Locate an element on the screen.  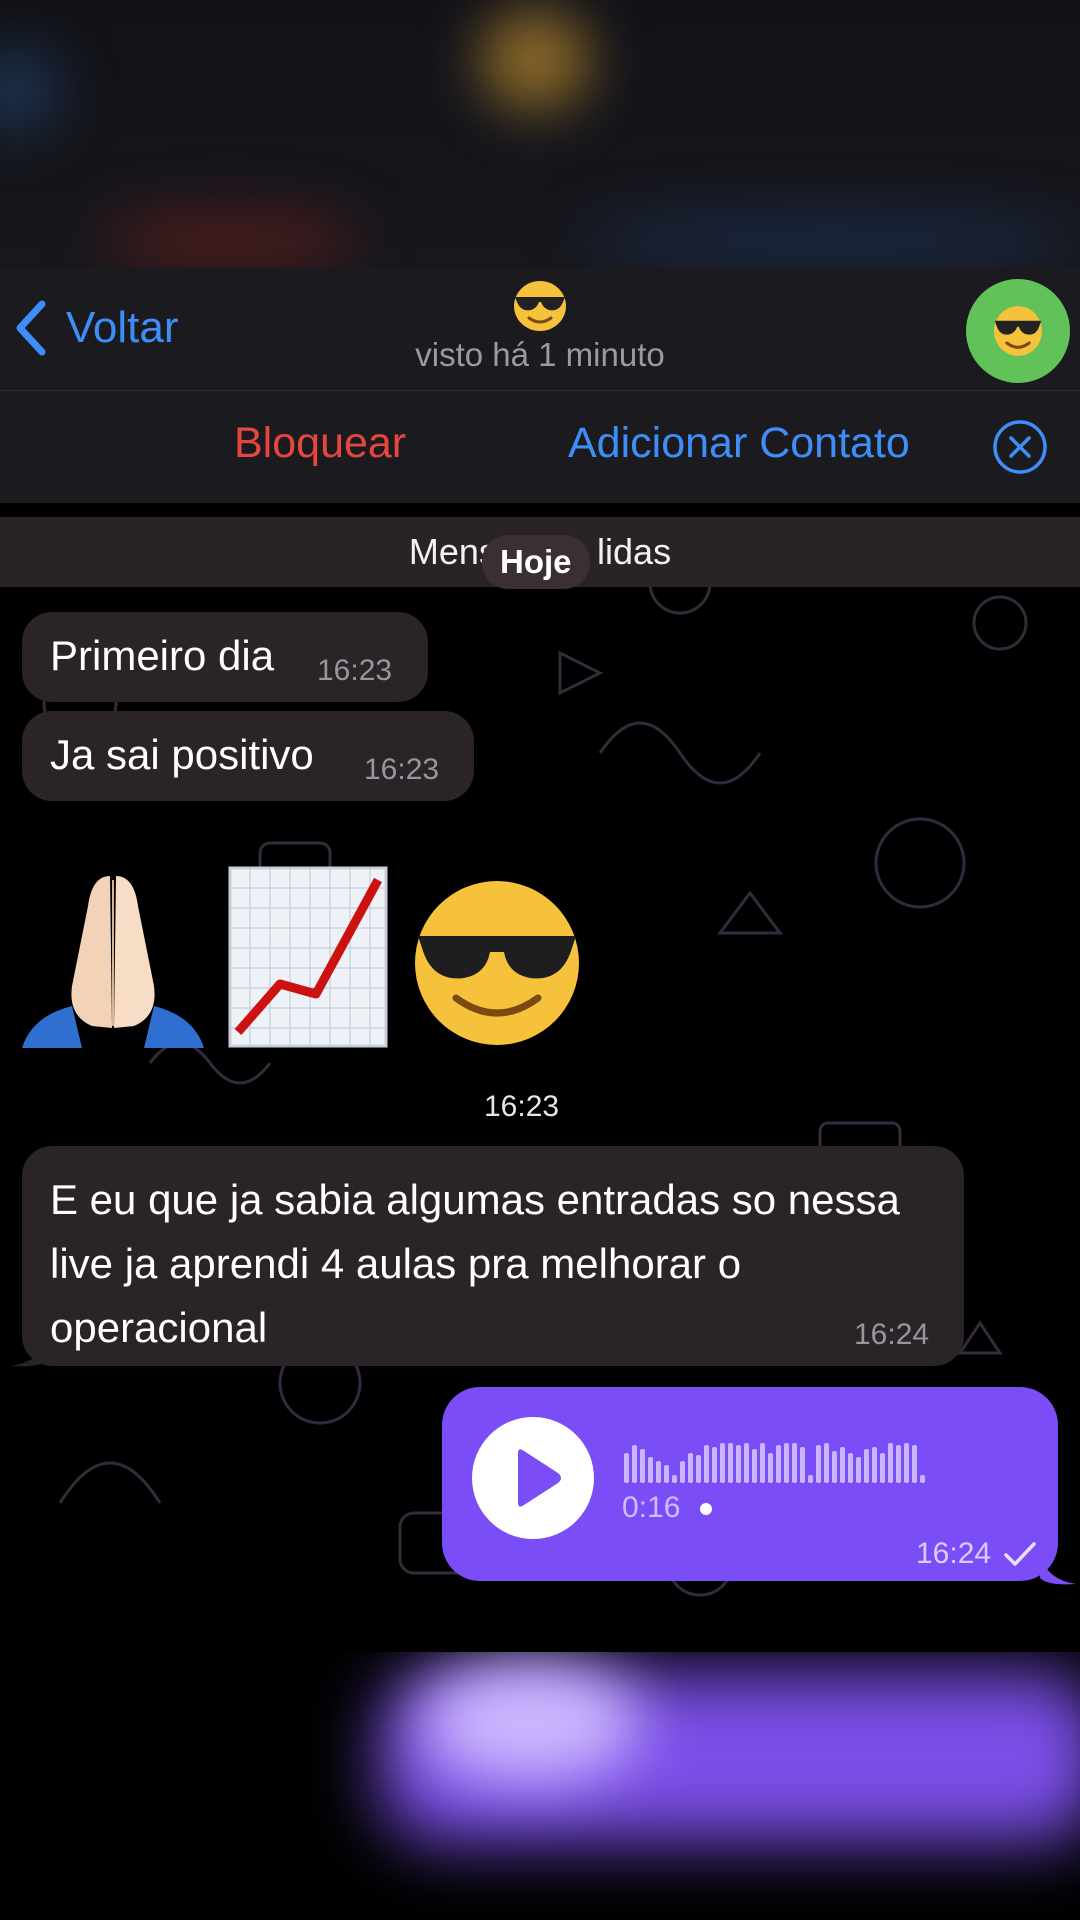
date-separator: Hoje is located at coordinates (536, 562).